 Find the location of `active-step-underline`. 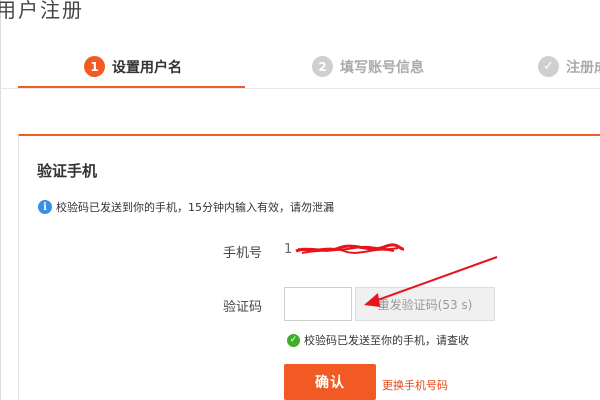

active-step-underline is located at coordinates (131, 87).